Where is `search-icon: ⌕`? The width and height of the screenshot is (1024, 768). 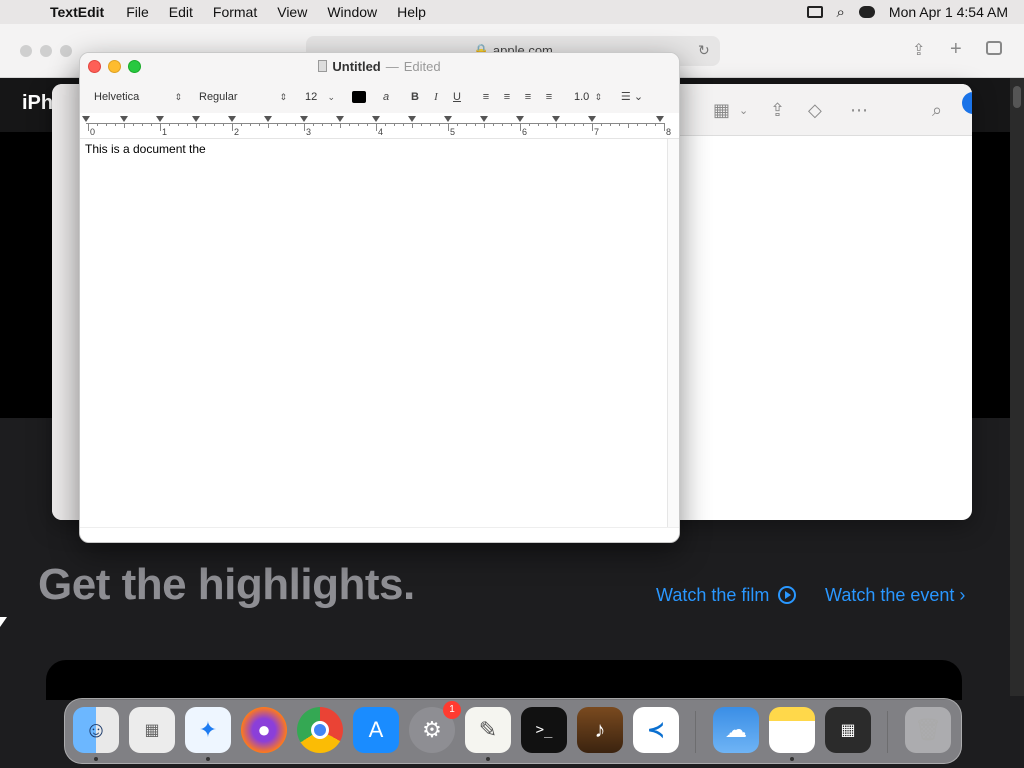
search-icon: ⌕ is located at coordinates (937, 110).